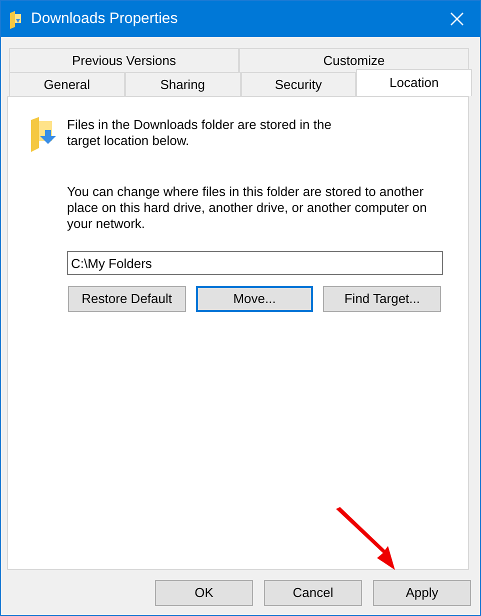 This screenshot has width=481, height=616. I want to click on folder-download-icon, so click(43, 134).